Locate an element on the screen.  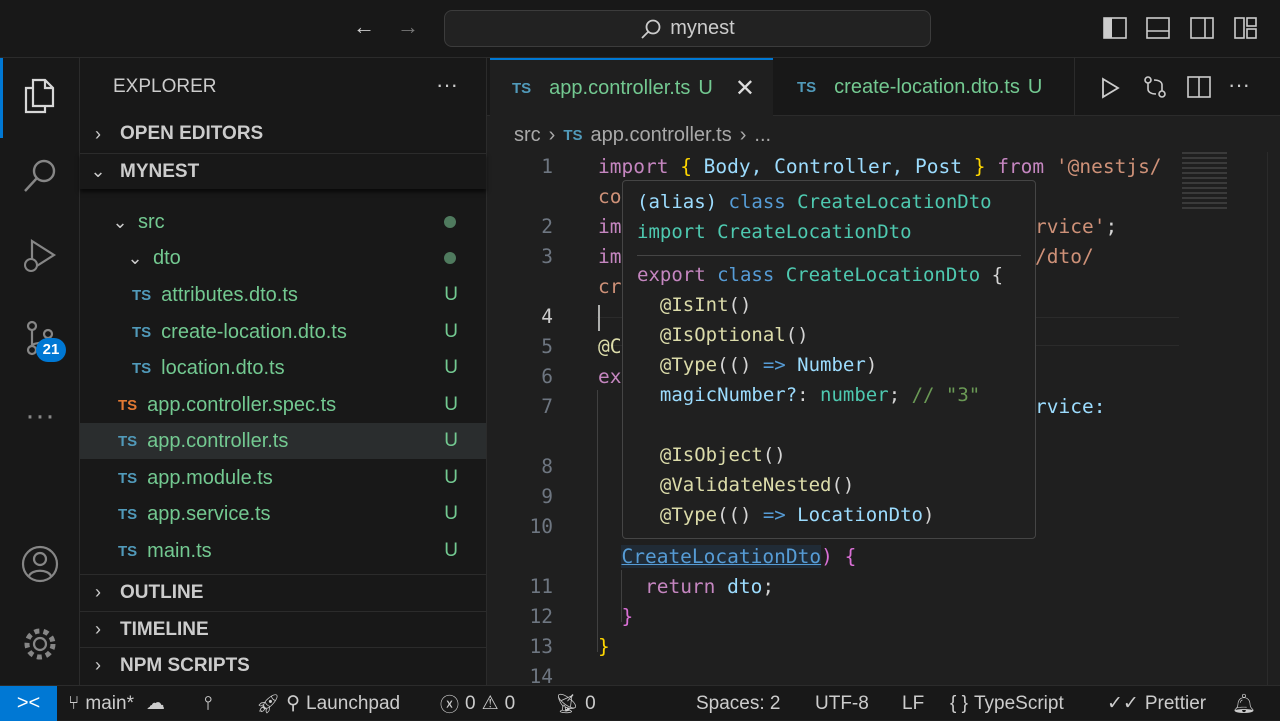
tree-item-label: src is located at coordinates (151, 221).